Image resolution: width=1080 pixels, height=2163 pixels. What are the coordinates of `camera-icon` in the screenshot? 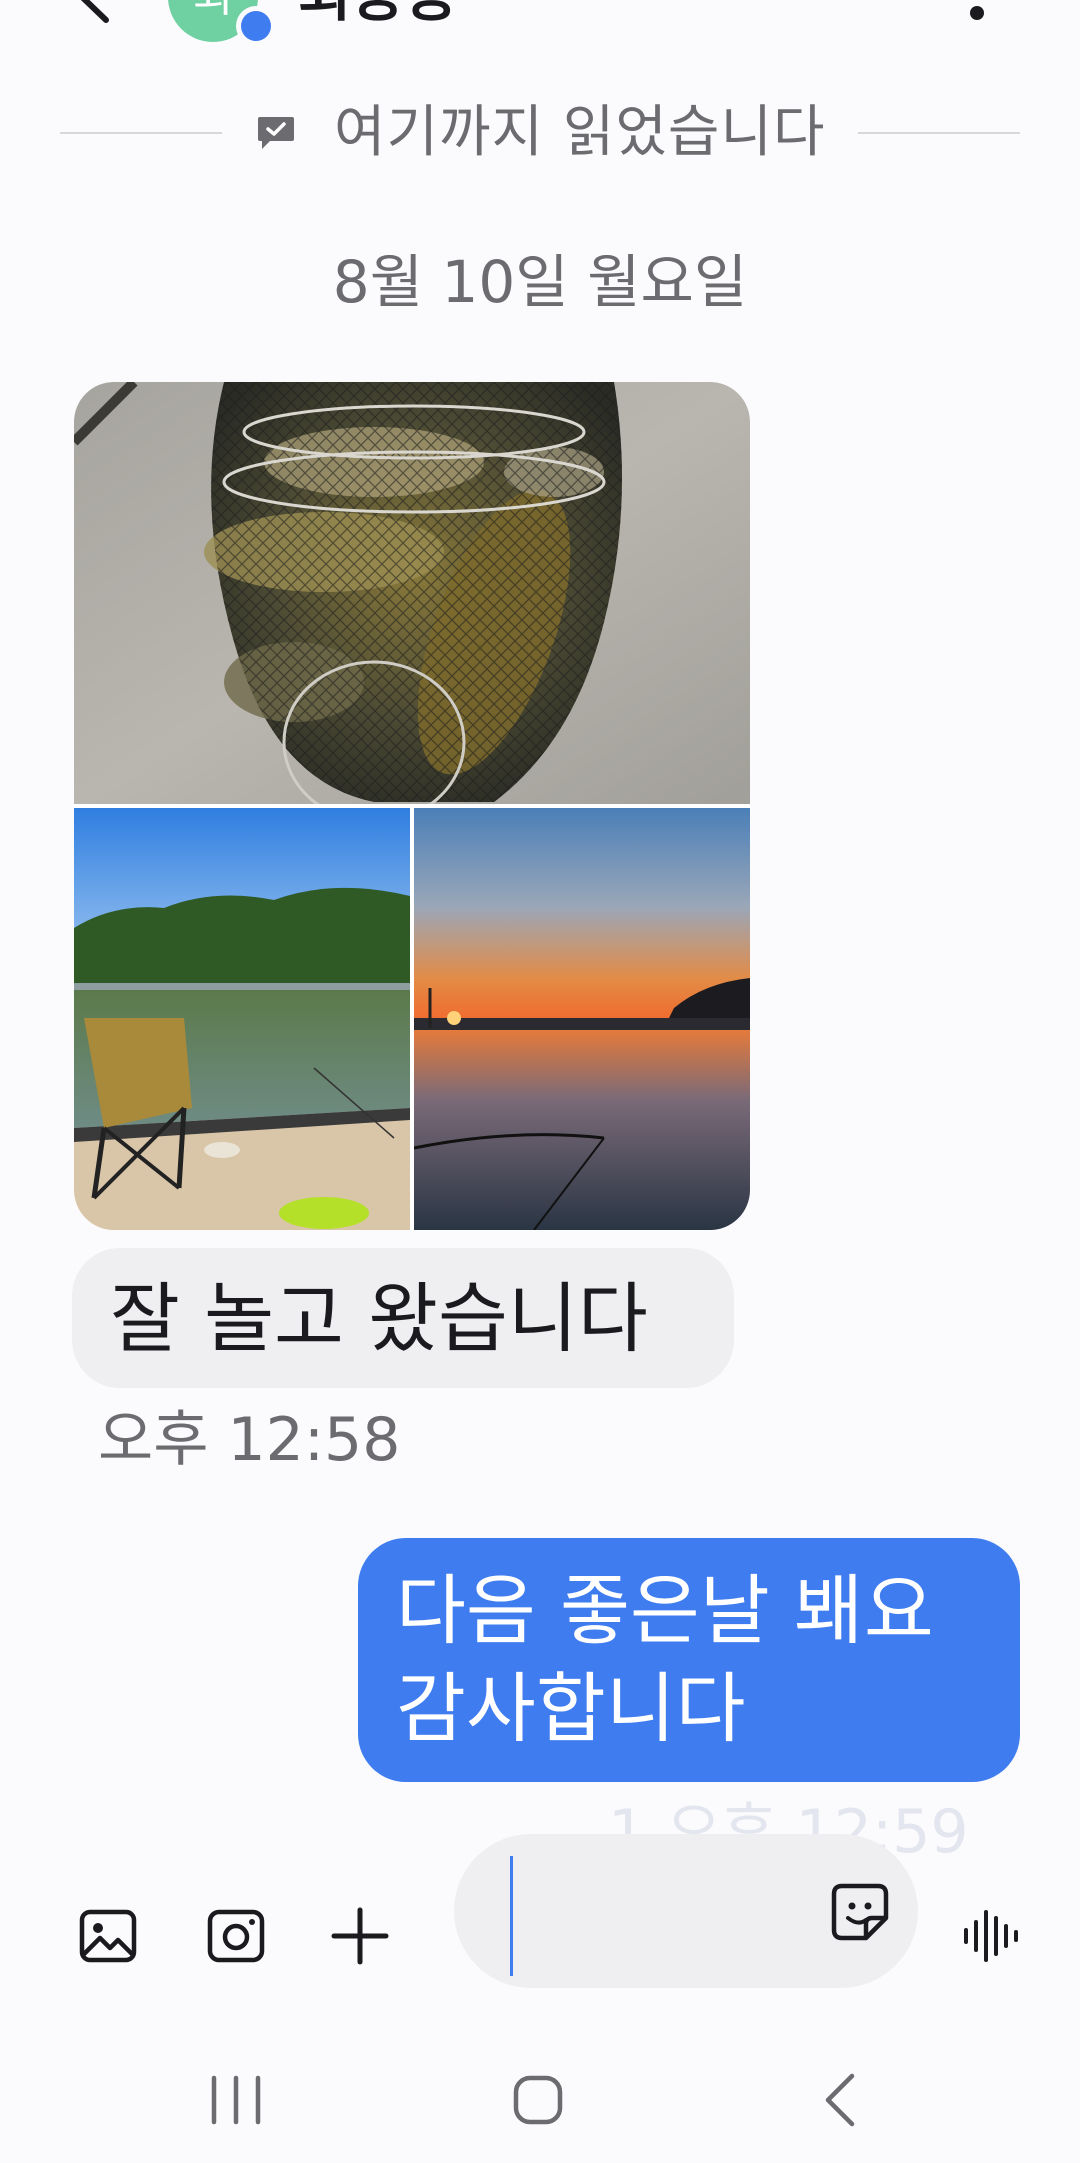 It's located at (236, 1936).